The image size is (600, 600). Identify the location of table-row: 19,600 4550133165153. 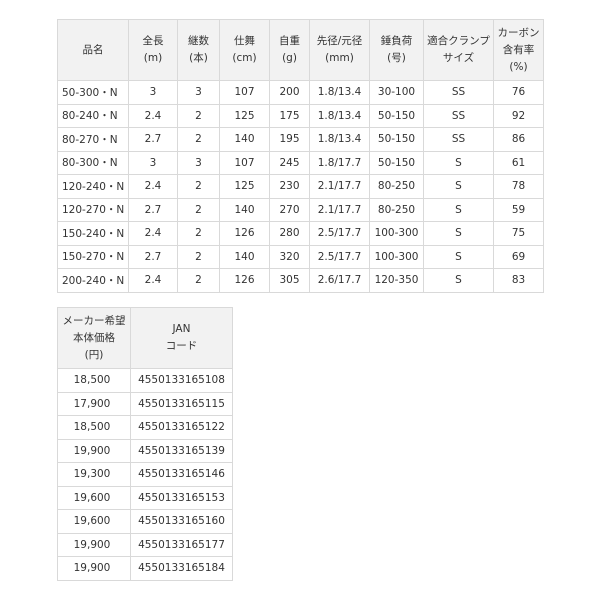
(145, 497).